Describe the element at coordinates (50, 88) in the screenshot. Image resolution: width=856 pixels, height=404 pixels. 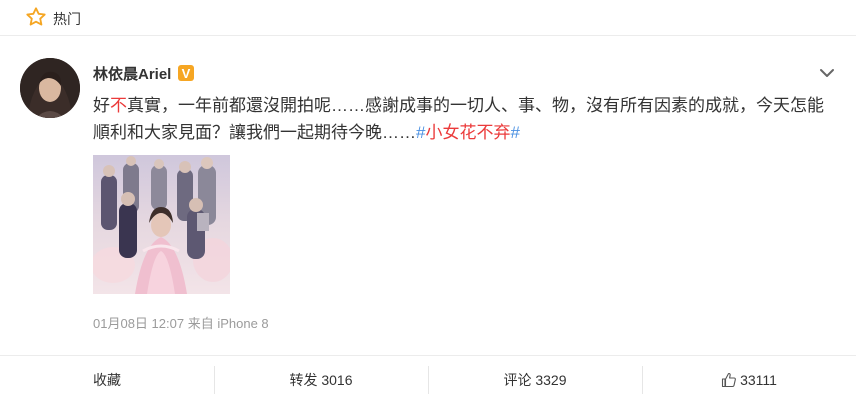
I see `avatar` at that location.